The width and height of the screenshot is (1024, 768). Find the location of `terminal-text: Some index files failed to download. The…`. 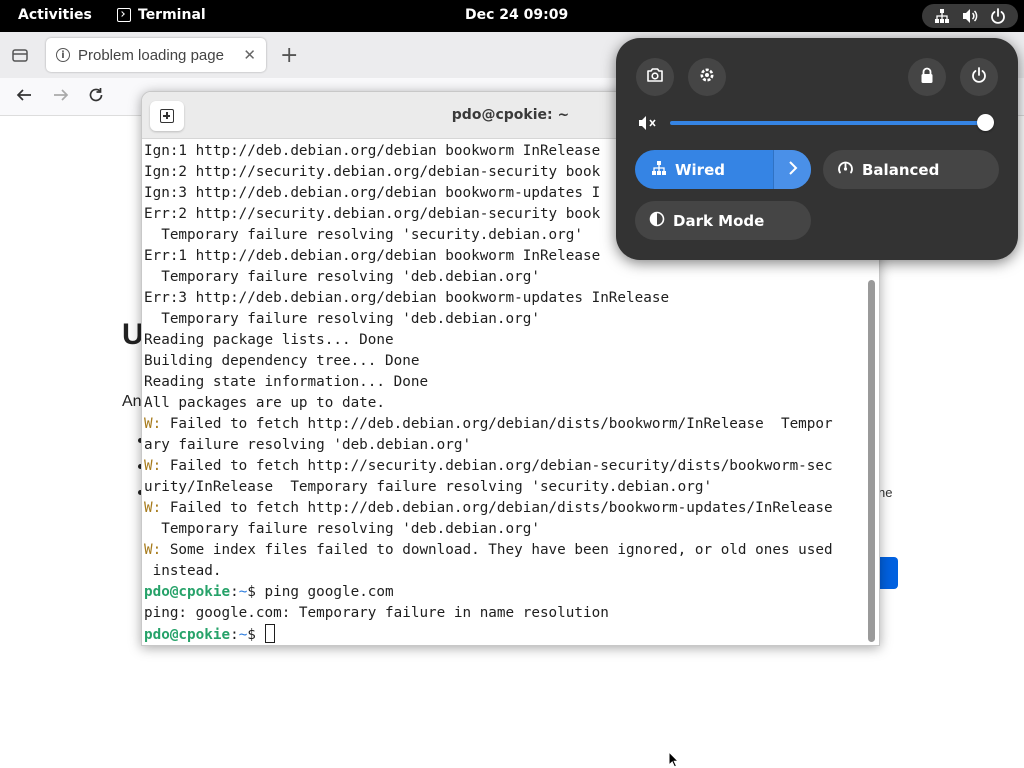

terminal-text: Some index files failed to download. The… is located at coordinates (497, 550).